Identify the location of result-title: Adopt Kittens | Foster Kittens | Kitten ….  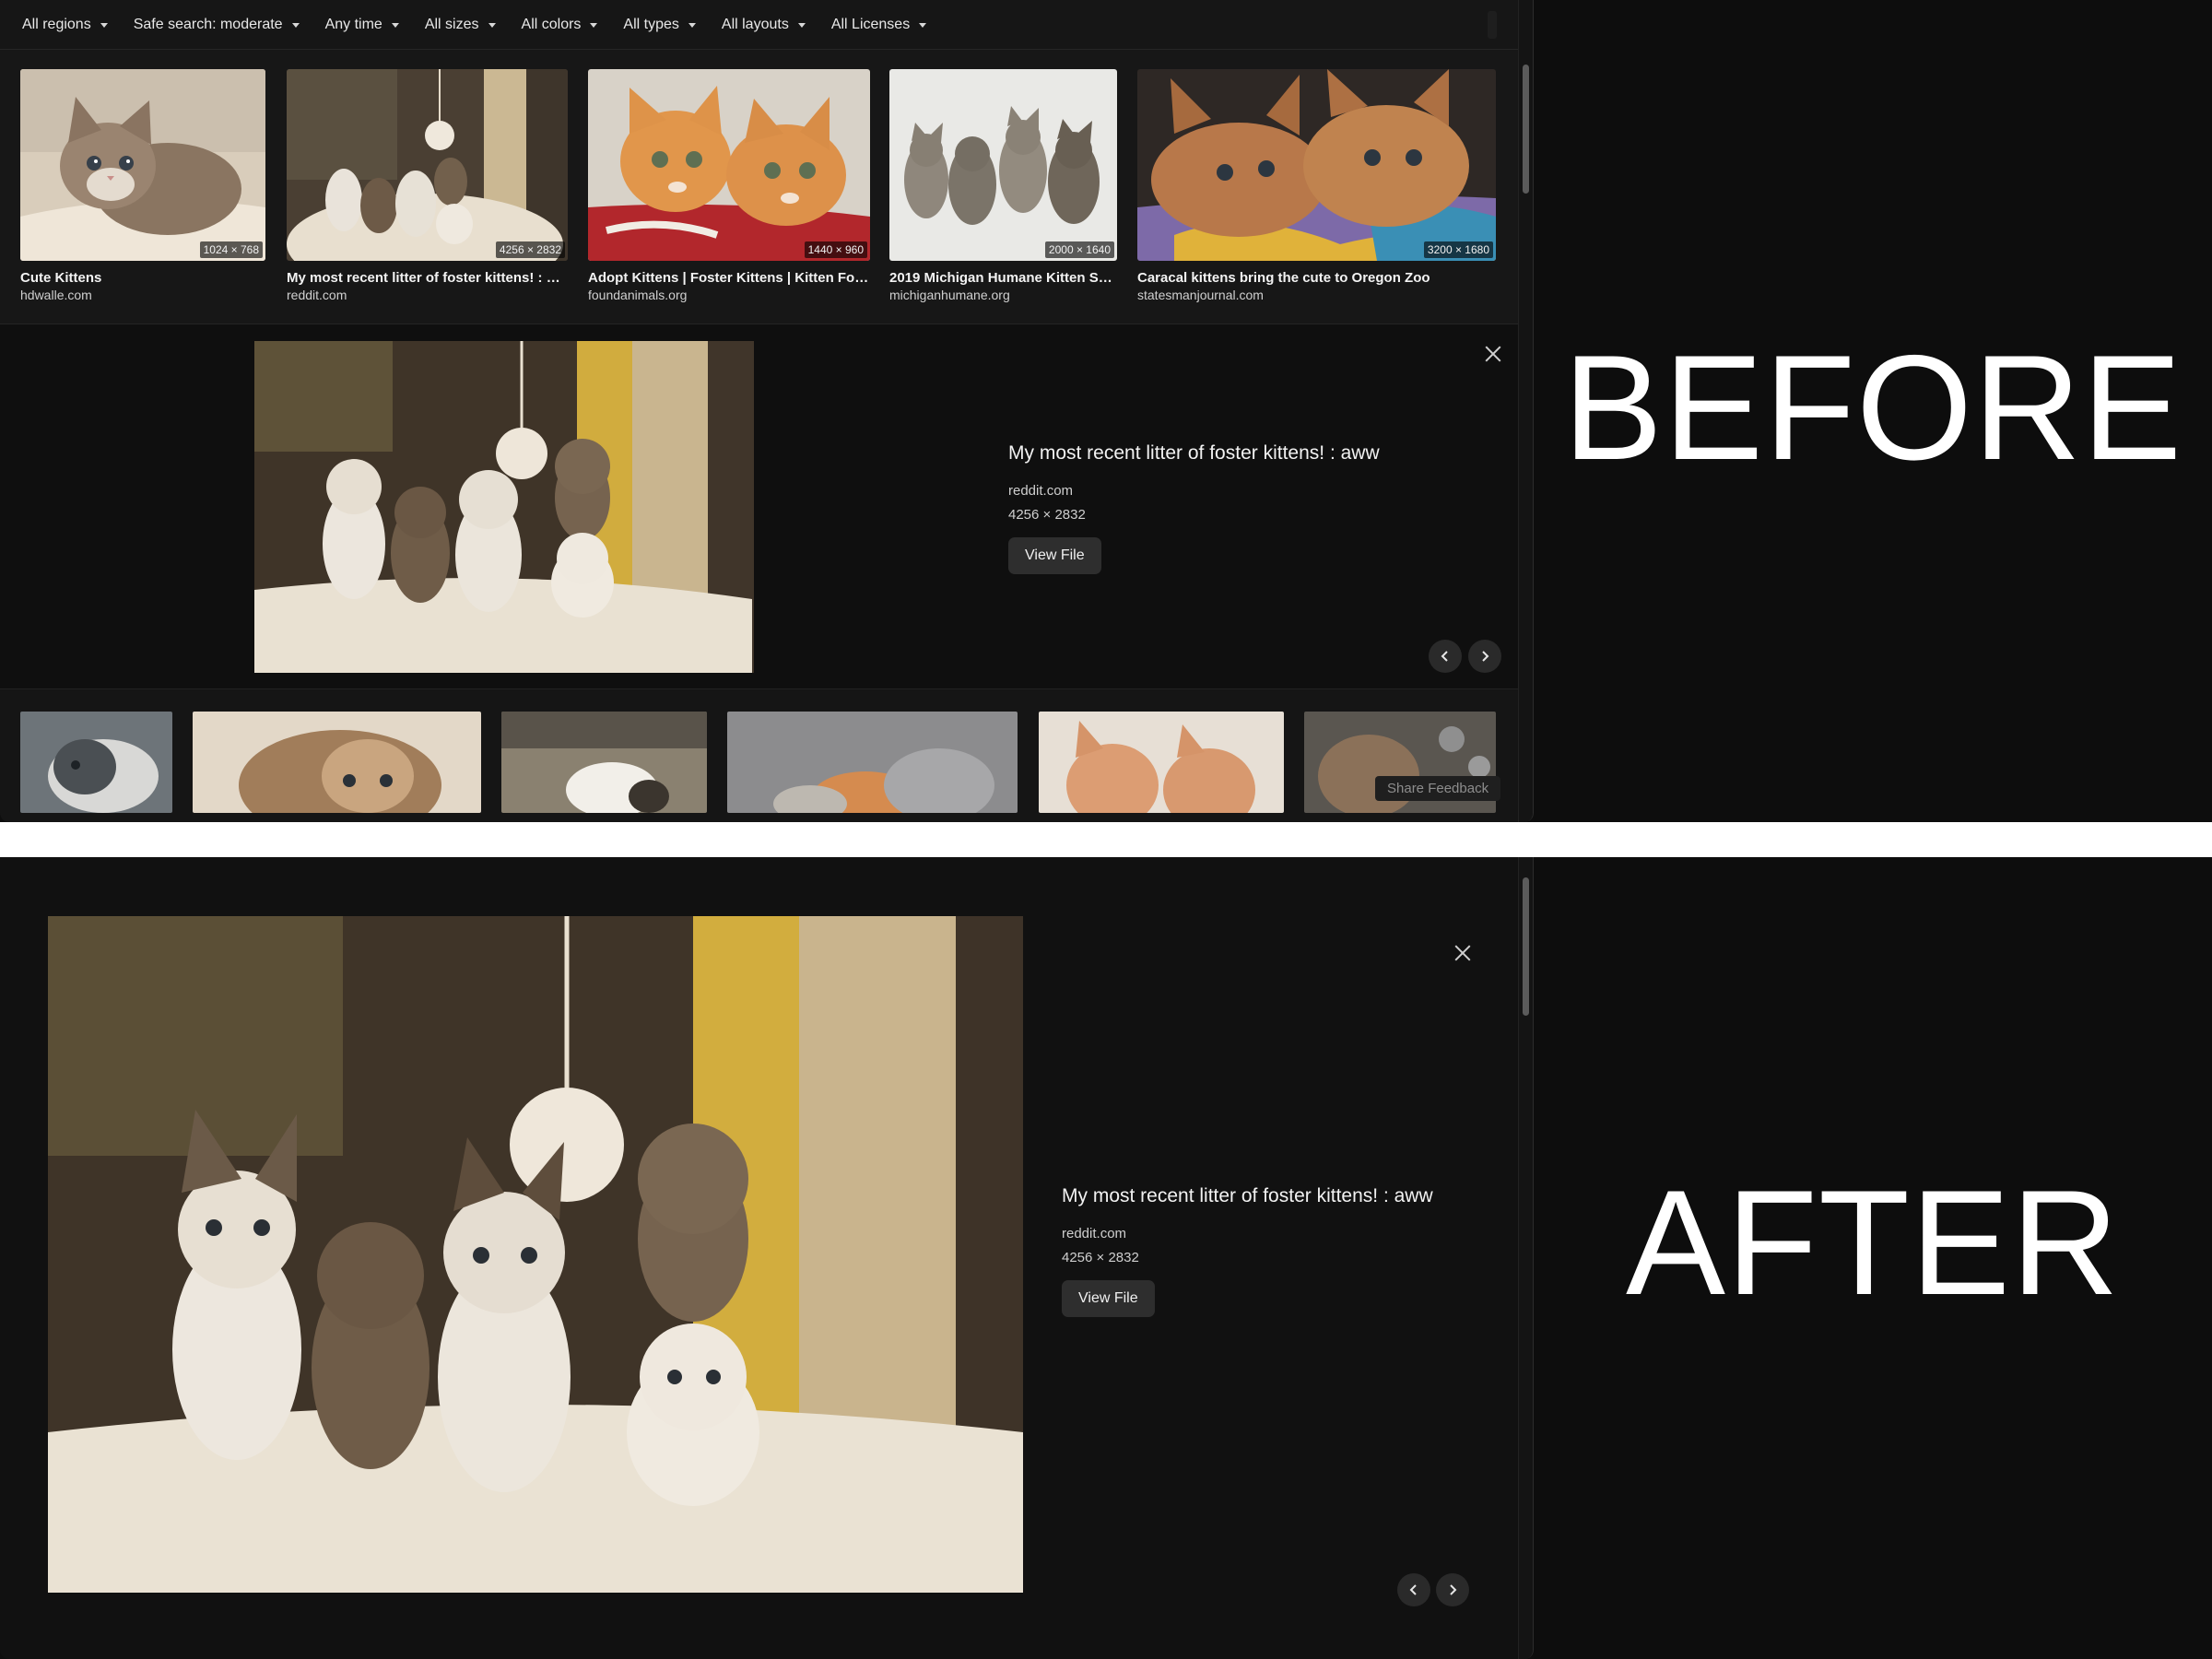
(729, 278).